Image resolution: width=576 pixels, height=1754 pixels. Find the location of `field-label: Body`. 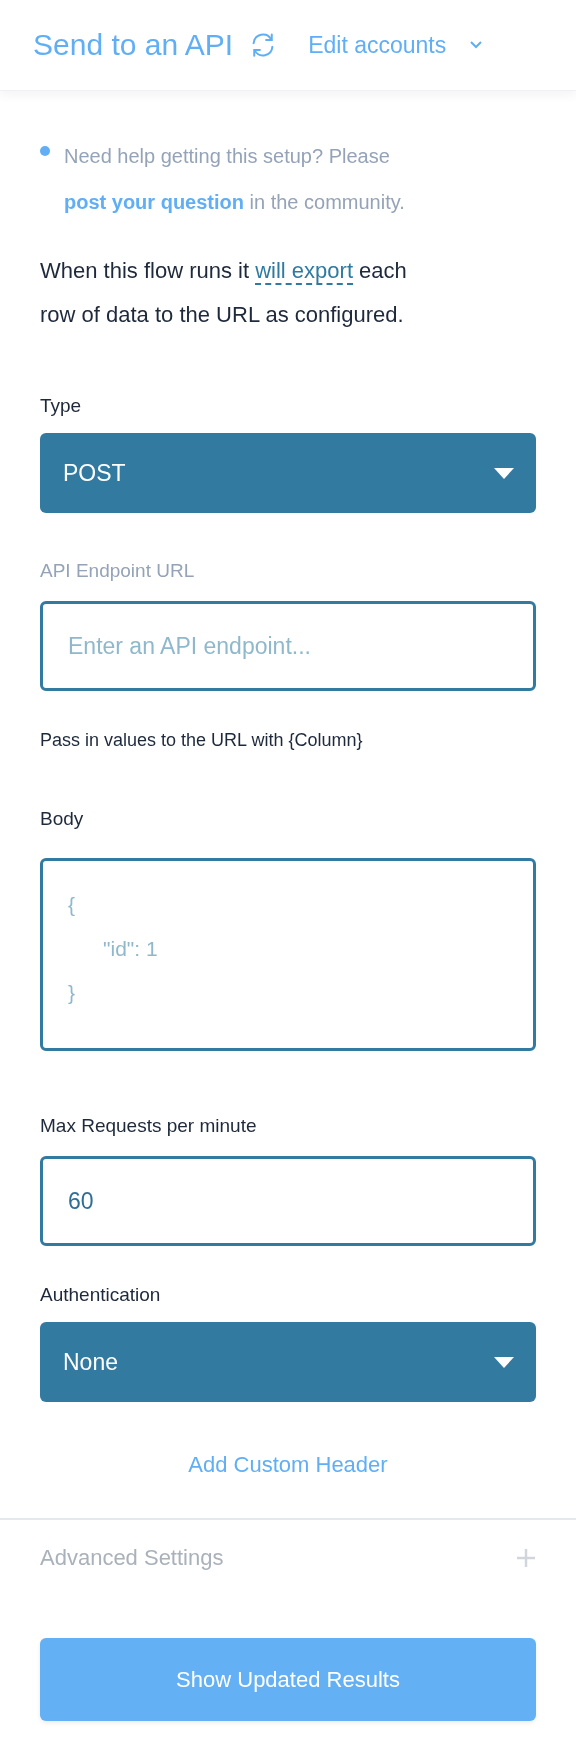

field-label: Body is located at coordinates (62, 819).